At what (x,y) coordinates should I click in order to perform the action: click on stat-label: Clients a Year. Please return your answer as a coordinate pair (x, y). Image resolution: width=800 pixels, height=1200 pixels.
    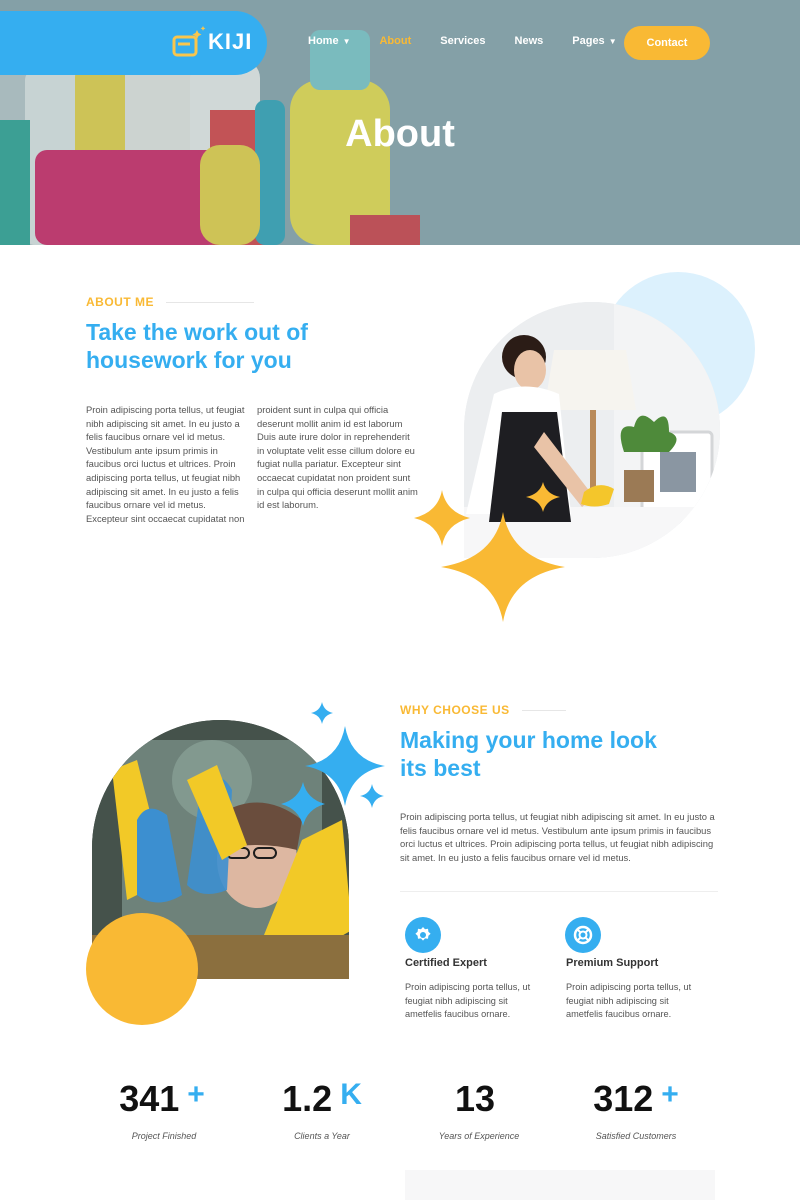
    Looking at the image, I should click on (322, 1136).